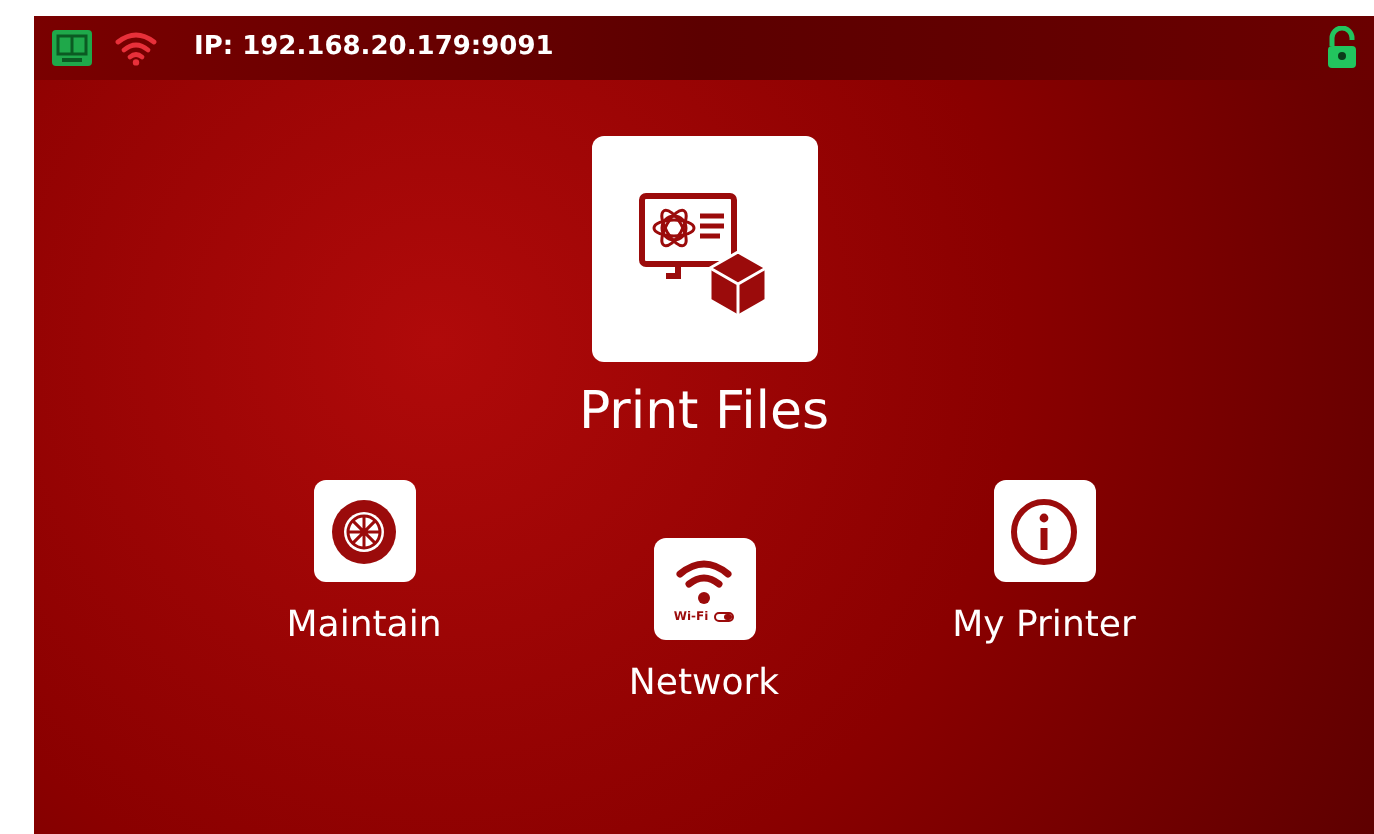  I want to click on menu-label: My Printer, so click(1044, 625).